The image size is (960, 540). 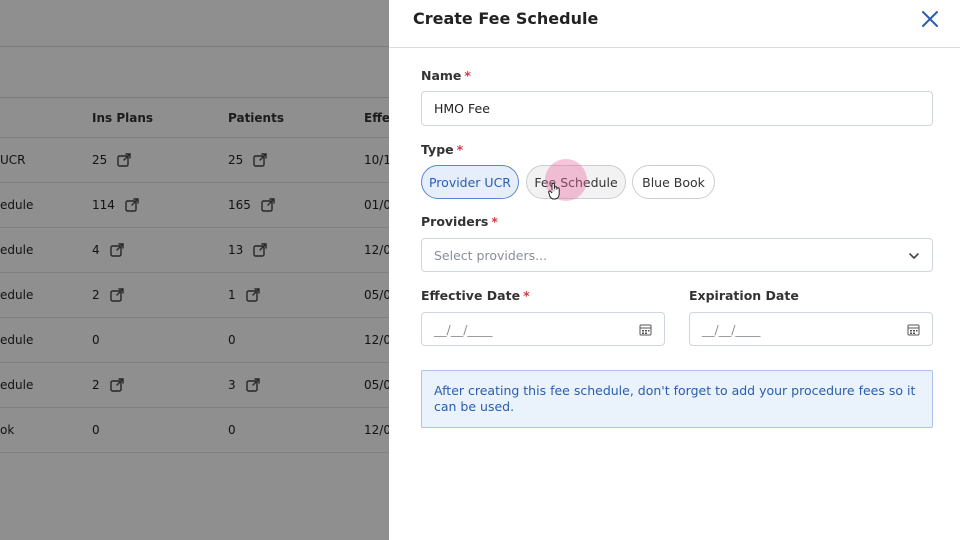 What do you see at coordinates (811, 329) in the screenshot?
I see `expiration-date-input: __/__/____` at bounding box center [811, 329].